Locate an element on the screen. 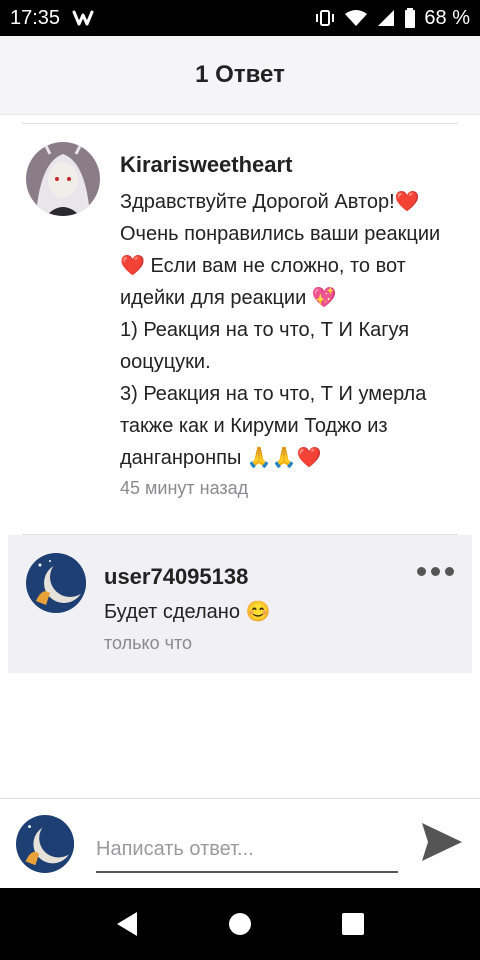 The image size is (480, 960). reply-author: user74095138 is located at coordinates (176, 577).